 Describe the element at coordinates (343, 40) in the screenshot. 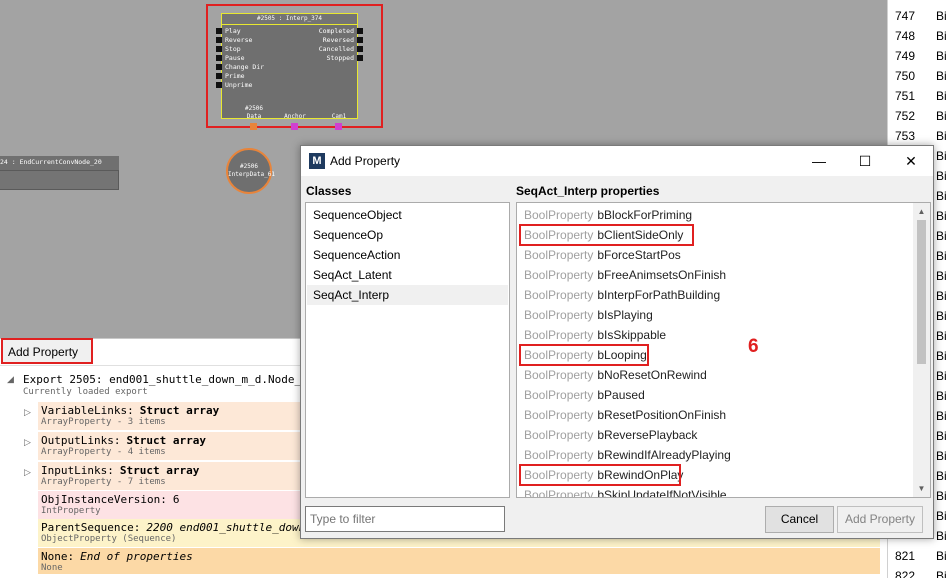

I see `output-link: Reversed` at that location.